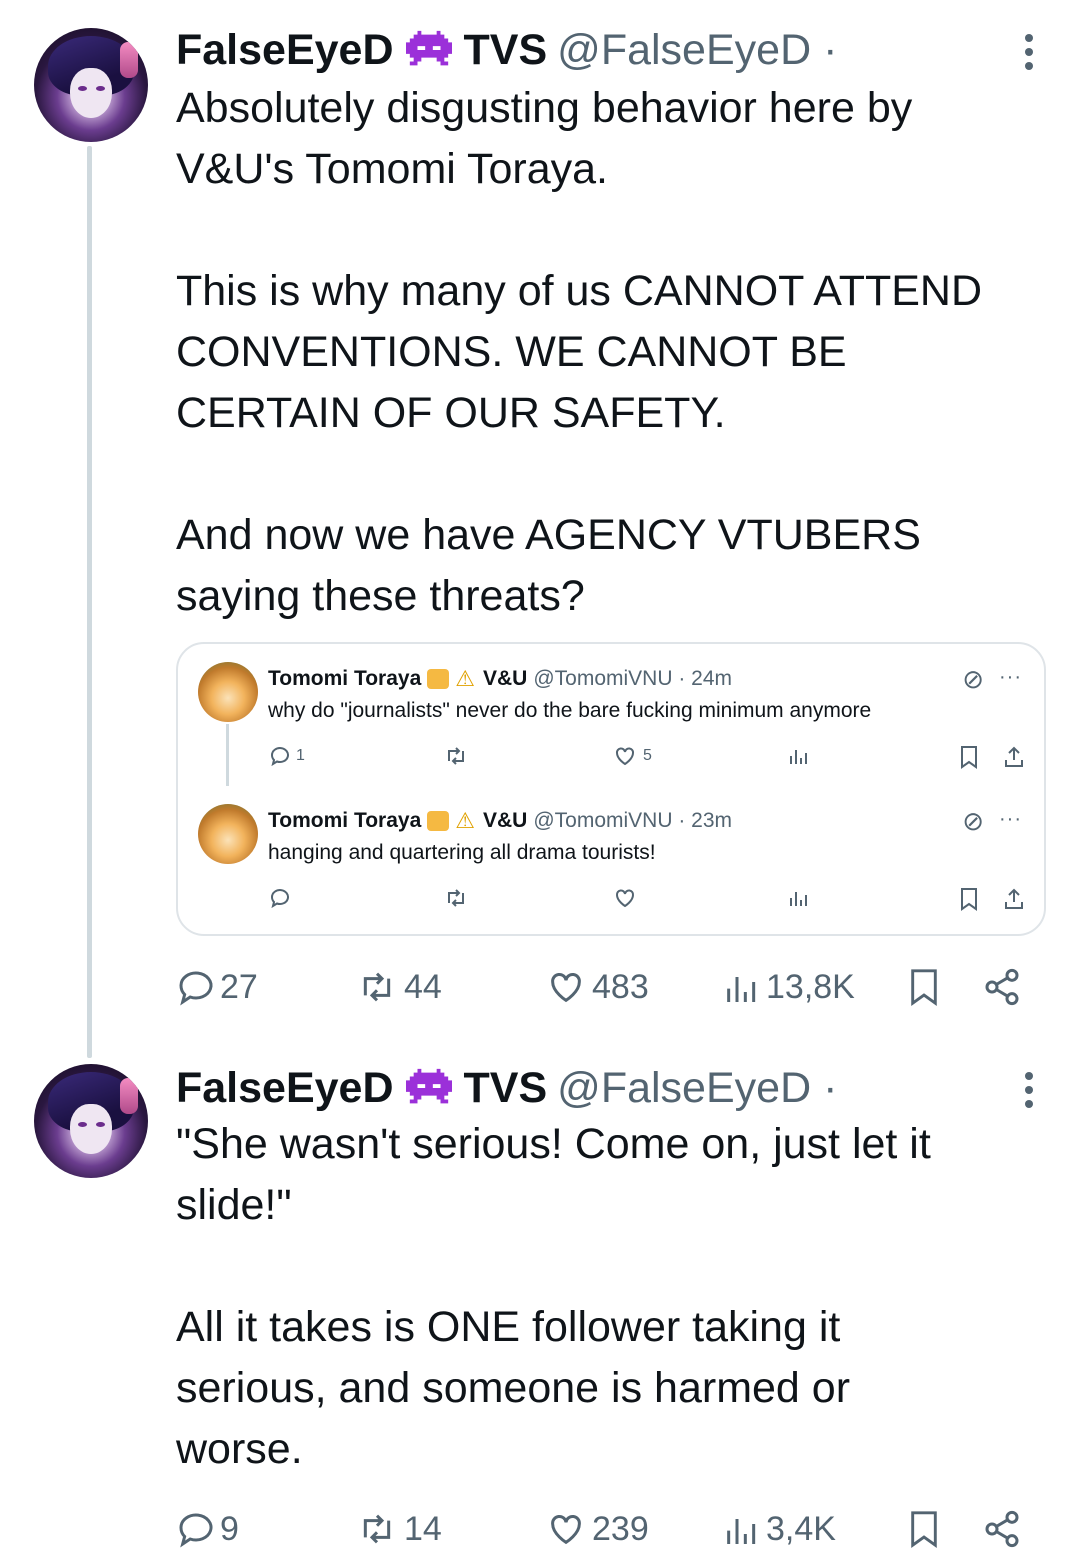 The image size is (1079, 1568). I want to click on like-button, so click(625, 898).